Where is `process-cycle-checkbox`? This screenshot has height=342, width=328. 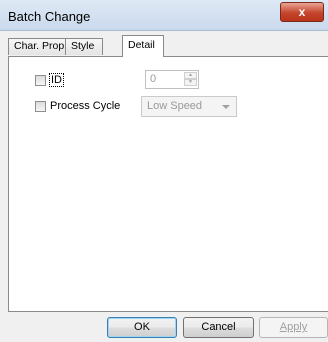 process-cycle-checkbox is located at coordinates (40, 106).